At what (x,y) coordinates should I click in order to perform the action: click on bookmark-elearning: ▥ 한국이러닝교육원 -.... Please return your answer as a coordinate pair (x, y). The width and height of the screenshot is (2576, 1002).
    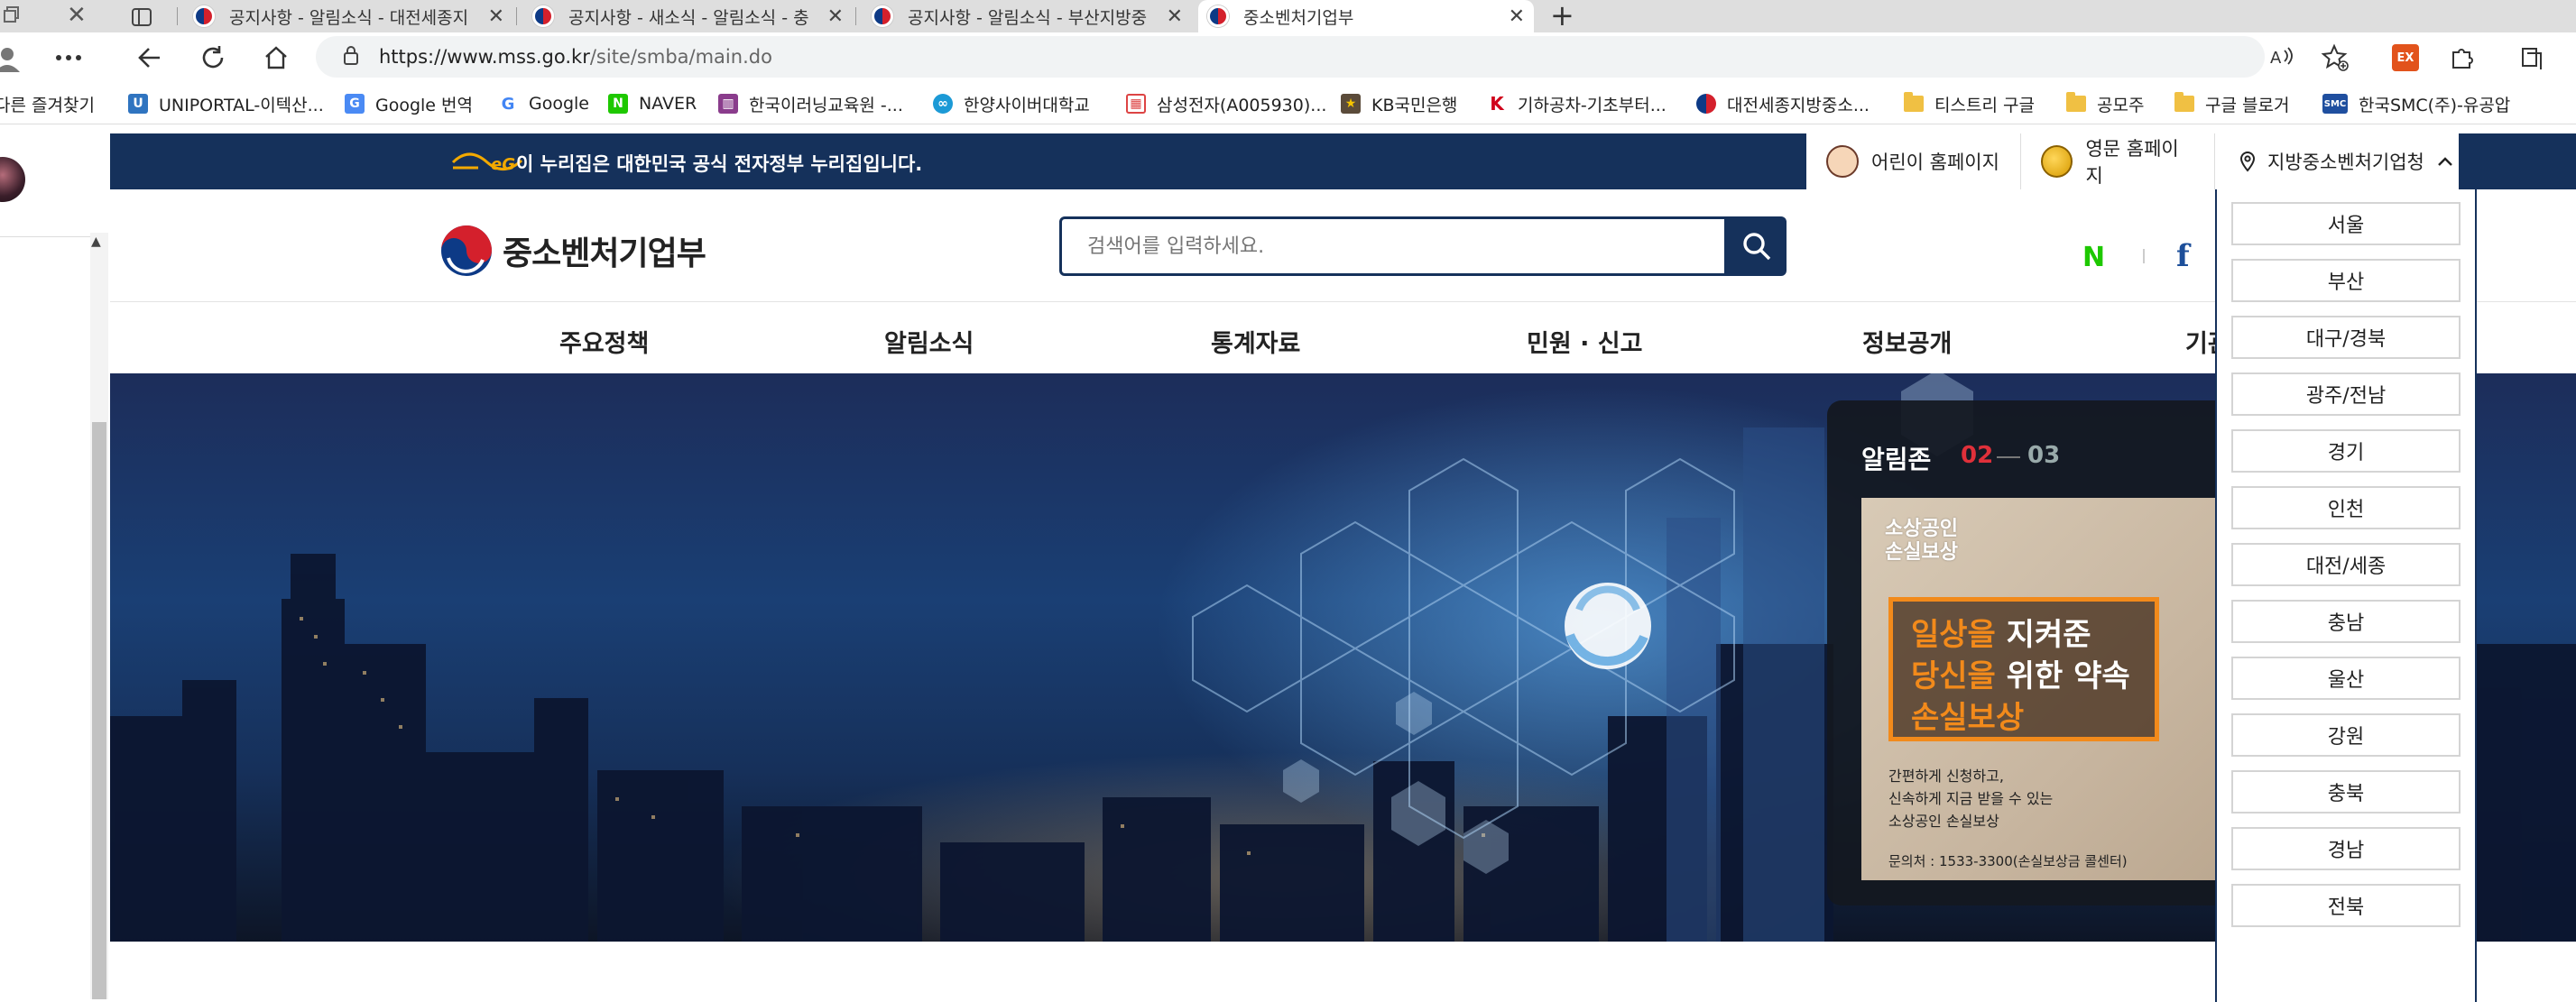
    Looking at the image, I should click on (810, 104).